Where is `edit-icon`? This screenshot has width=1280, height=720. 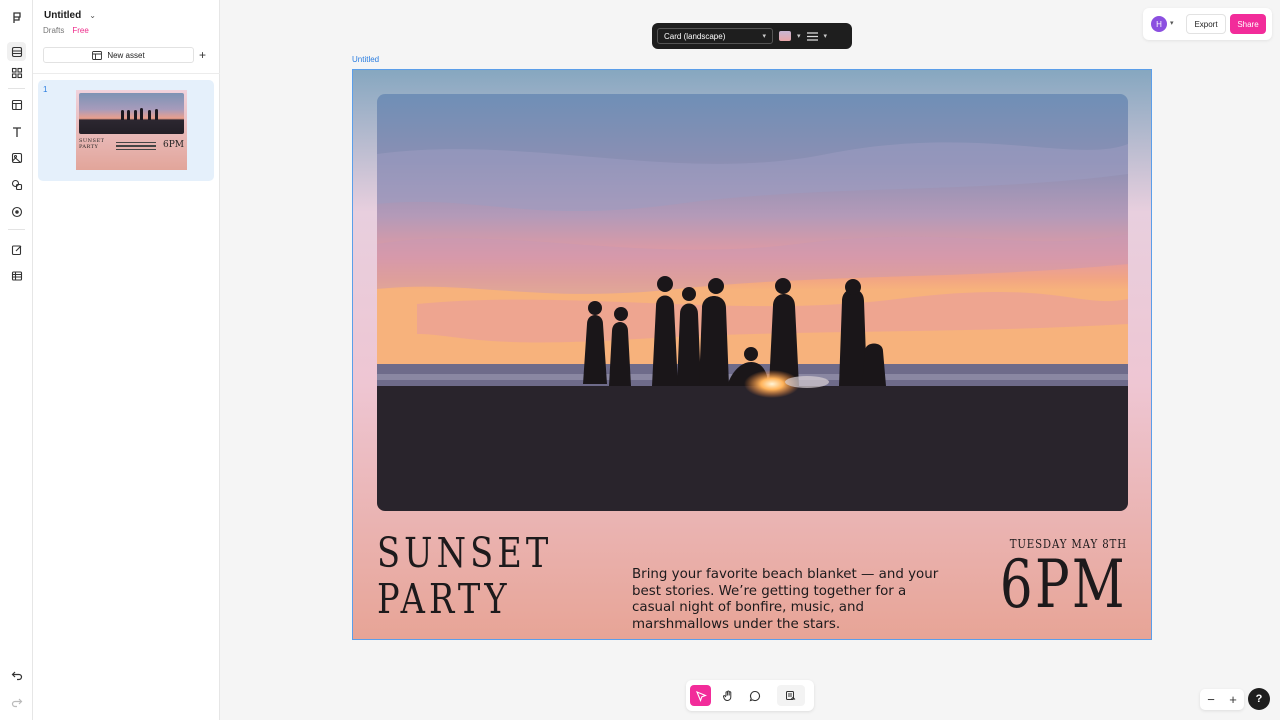
edit-icon is located at coordinates (16, 249).